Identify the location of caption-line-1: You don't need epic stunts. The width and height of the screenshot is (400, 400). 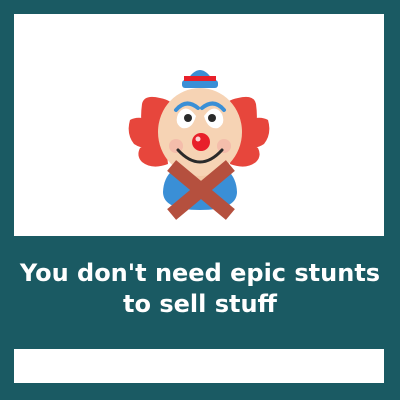
(200, 273).